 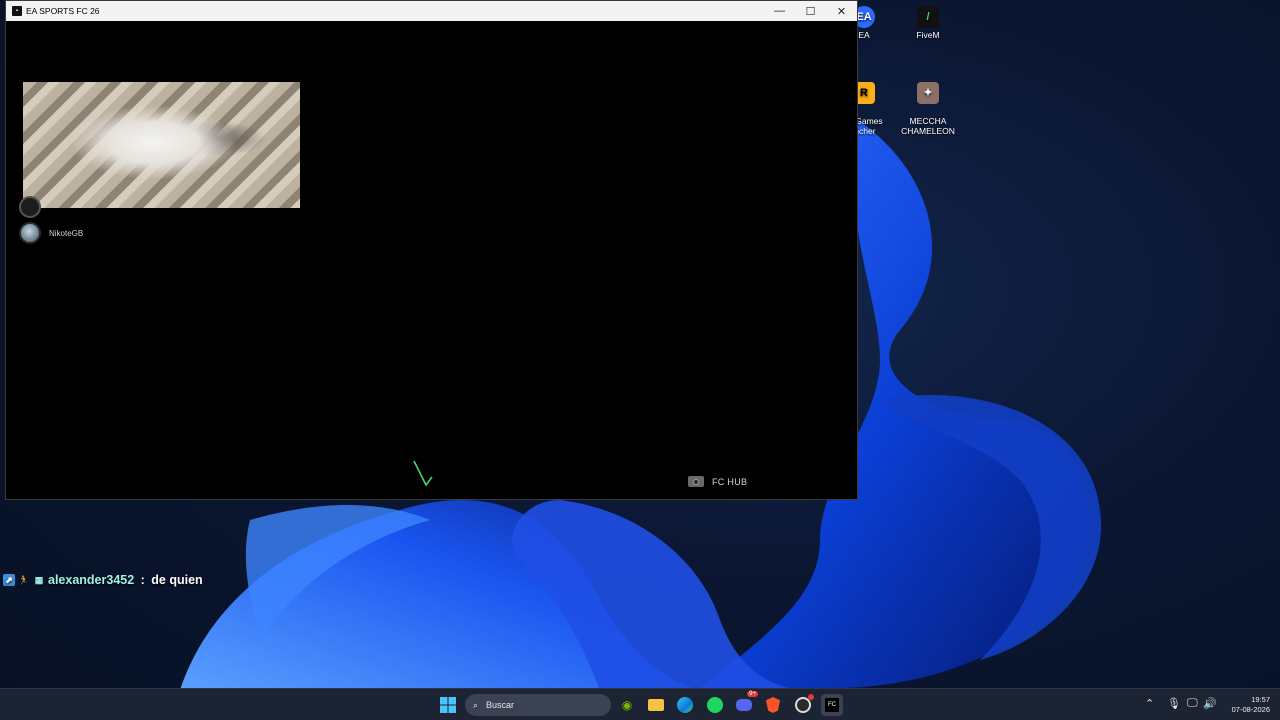 I want to click on spotify-icon, so click(x=715, y=705).